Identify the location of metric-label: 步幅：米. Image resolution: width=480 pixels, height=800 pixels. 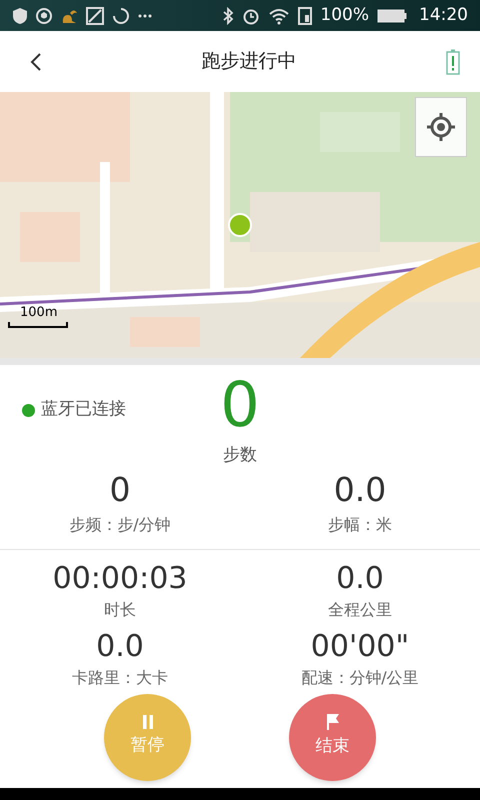
(360, 525).